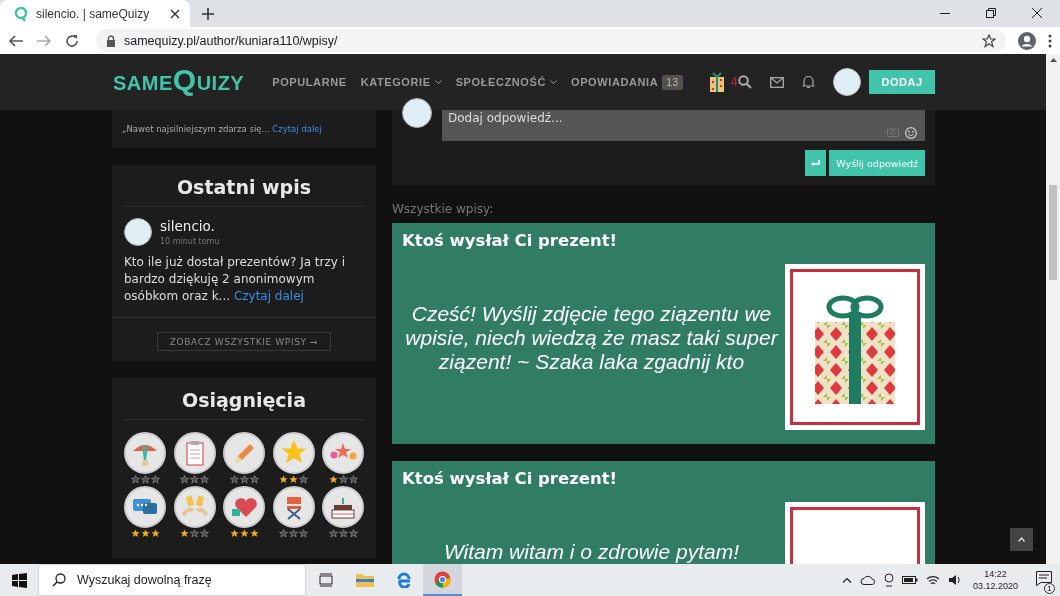  I want to click on count-badge: 13, so click(672, 82).